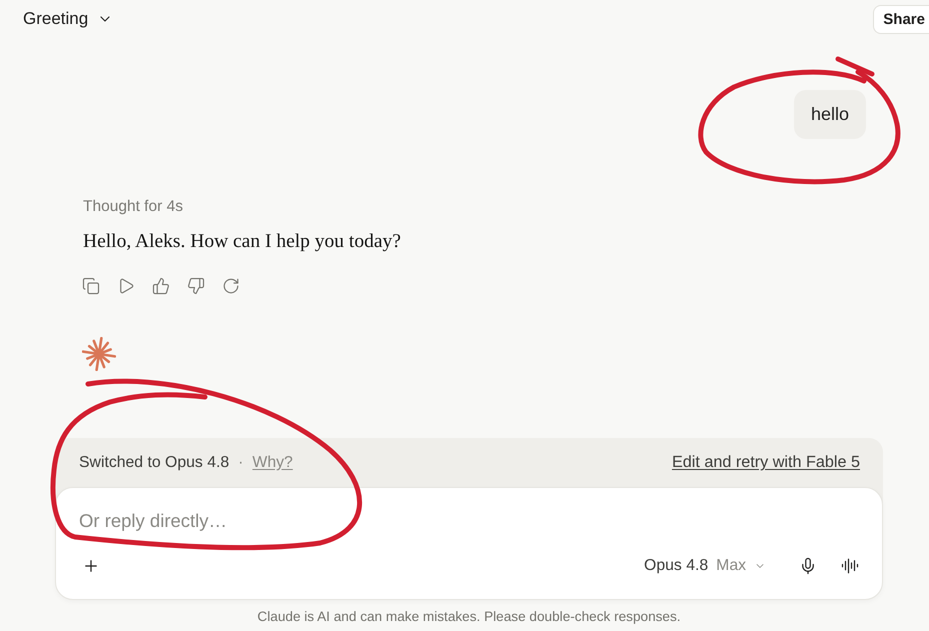 This screenshot has width=929, height=631. What do you see at coordinates (91, 286) in the screenshot?
I see `copy-icon` at bounding box center [91, 286].